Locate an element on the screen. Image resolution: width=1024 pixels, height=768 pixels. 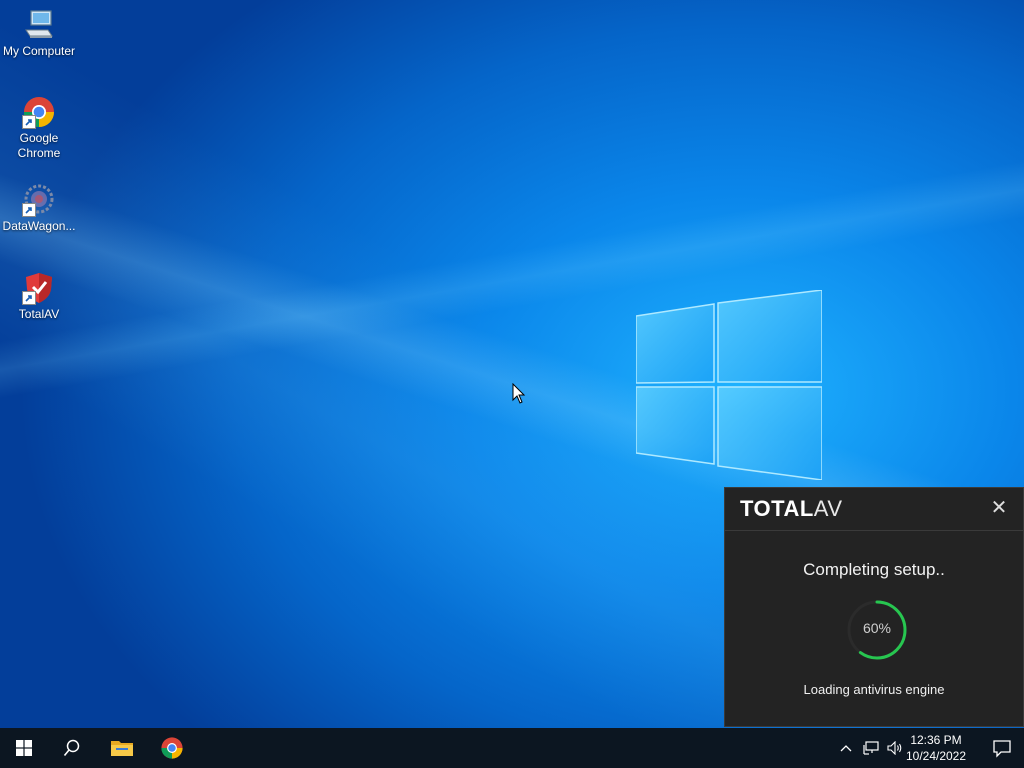
search-button is located at coordinates (72, 748).